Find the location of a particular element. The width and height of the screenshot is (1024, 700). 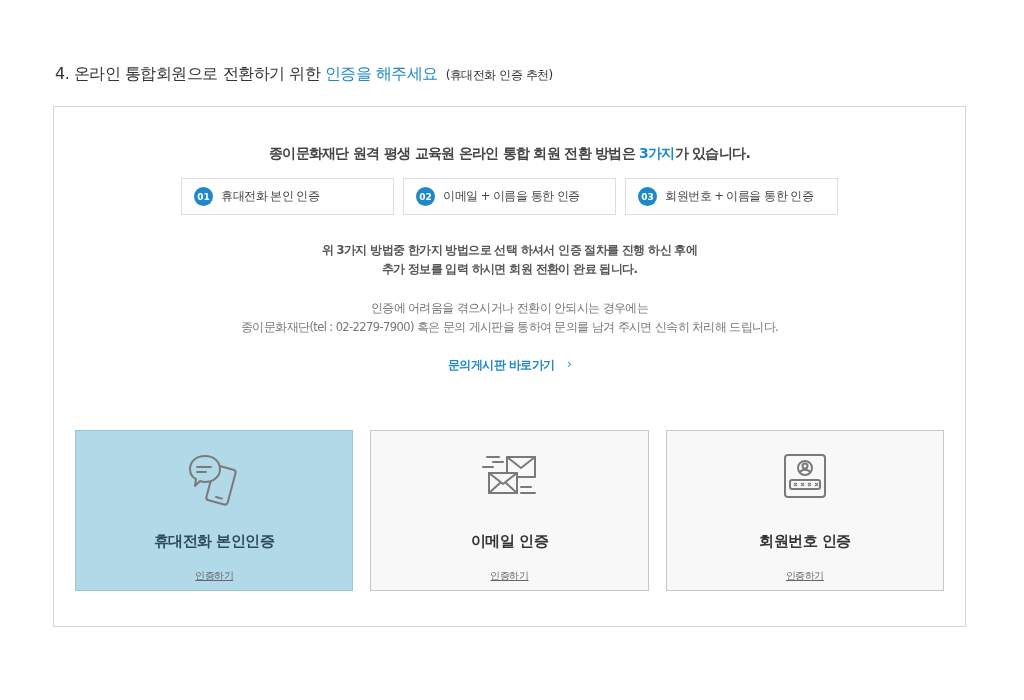

number-badge: 01 is located at coordinates (203, 196).